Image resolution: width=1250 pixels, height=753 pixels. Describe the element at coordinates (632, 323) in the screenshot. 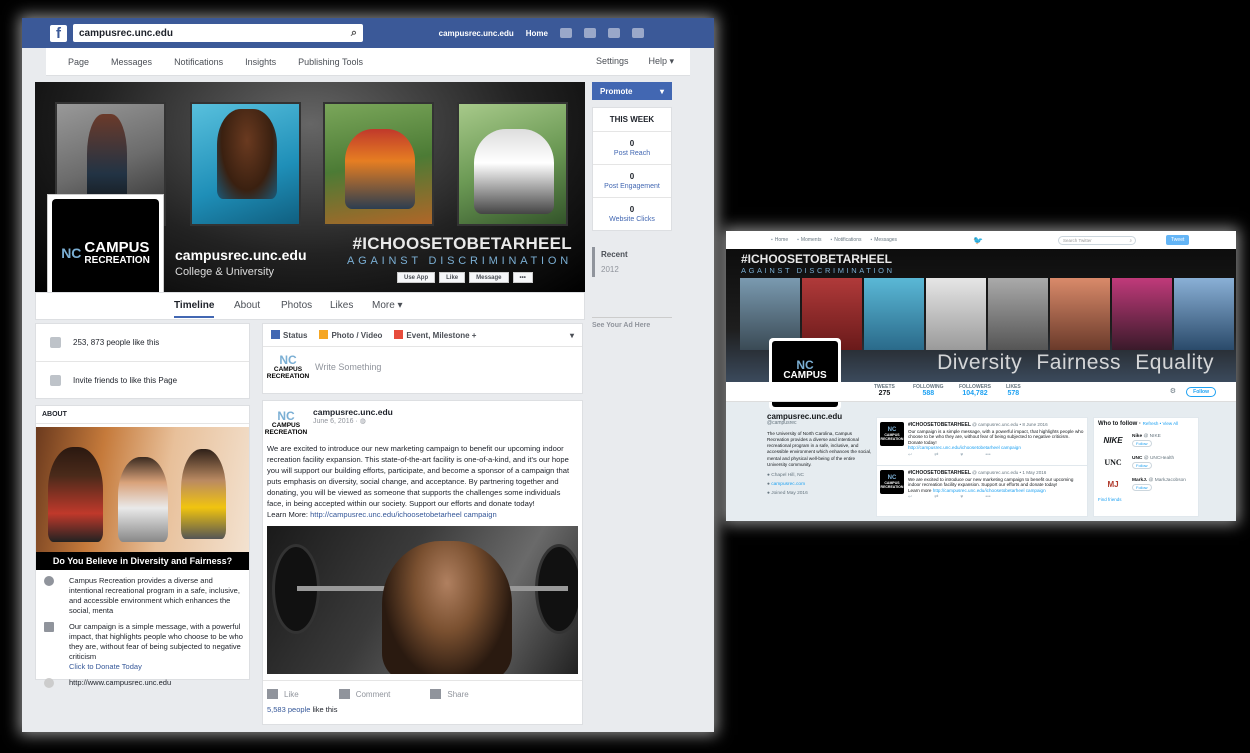

I see `see-your-ad-here: See Your Ad Here` at that location.